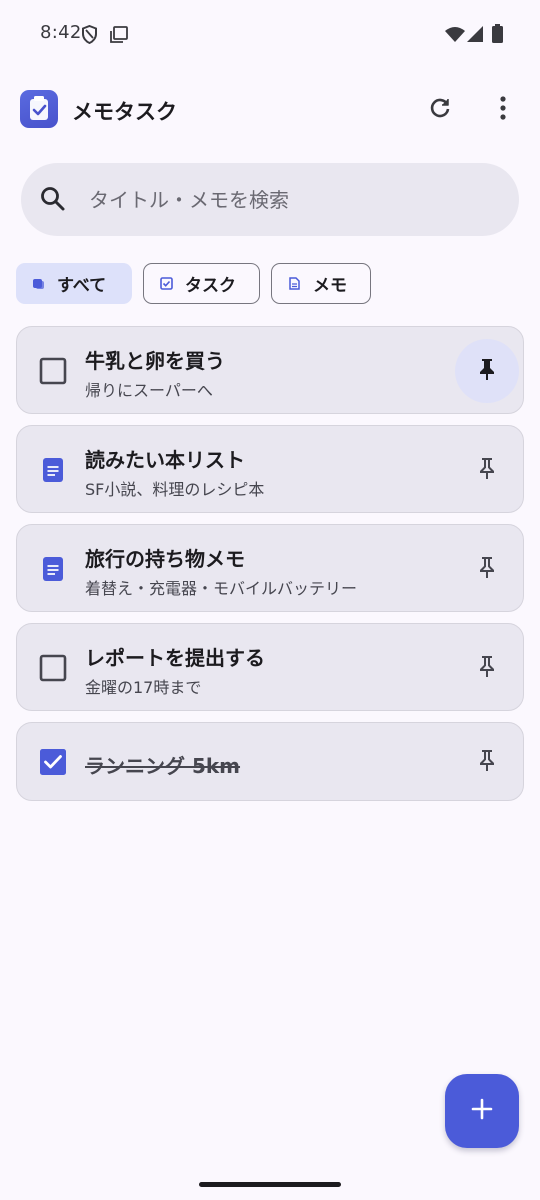 This screenshot has width=540, height=1200. I want to click on screenshot-icon, so click(119, 36).